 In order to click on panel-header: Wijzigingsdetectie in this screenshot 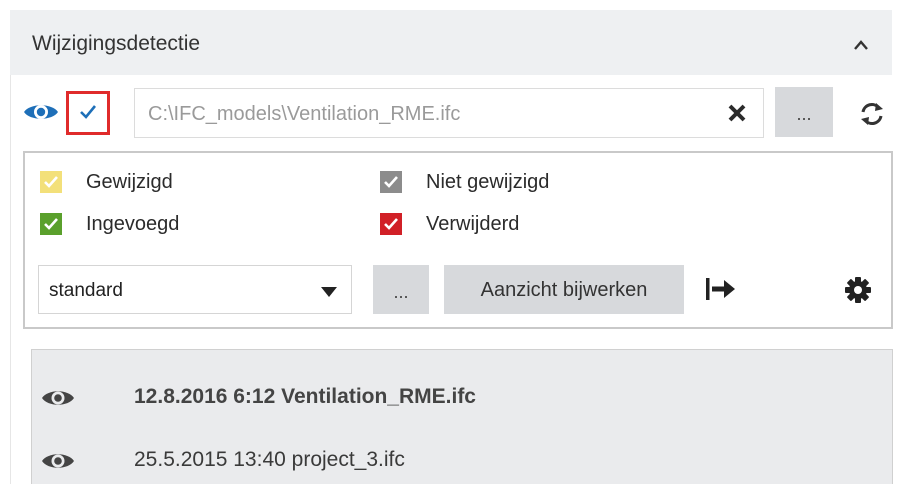, I will do `click(451, 42)`.